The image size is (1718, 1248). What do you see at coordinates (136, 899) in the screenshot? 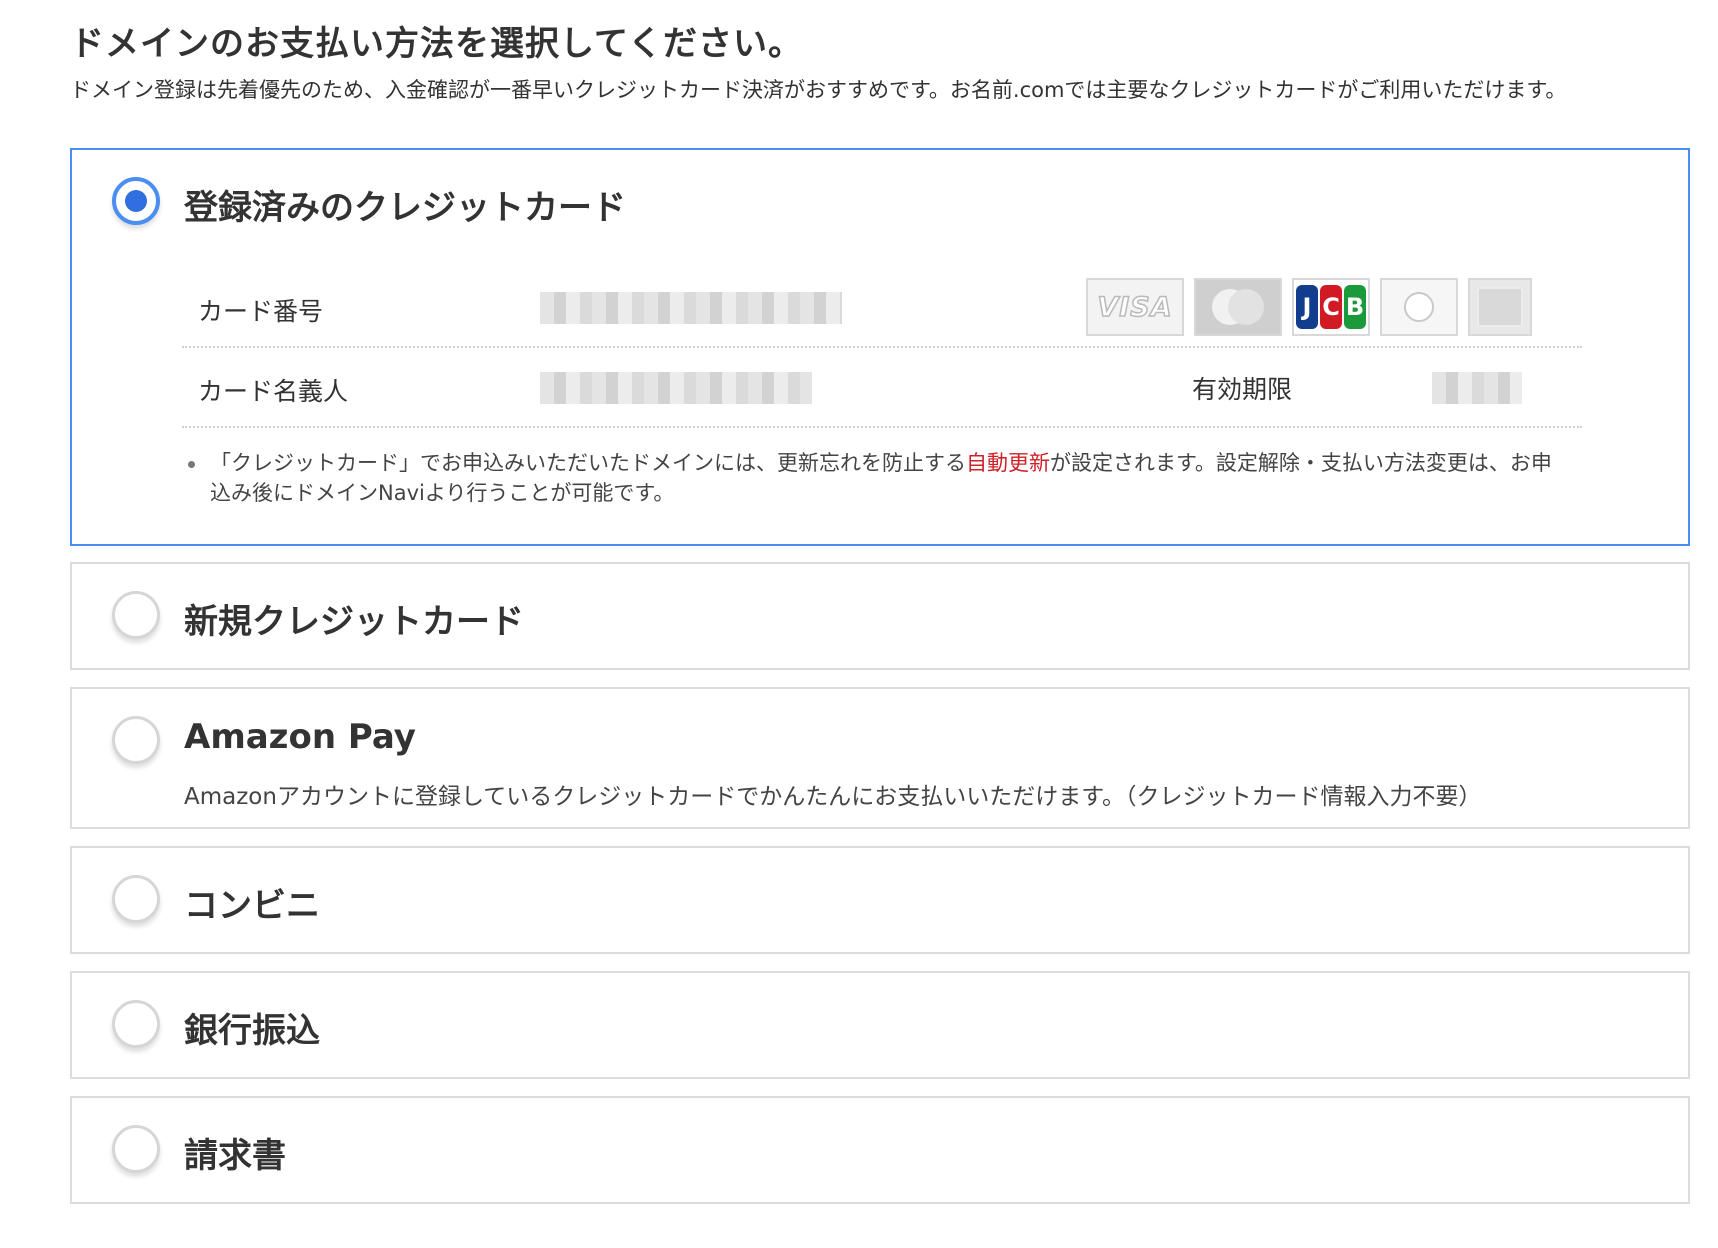
I see `radio-convenience-store` at bounding box center [136, 899].